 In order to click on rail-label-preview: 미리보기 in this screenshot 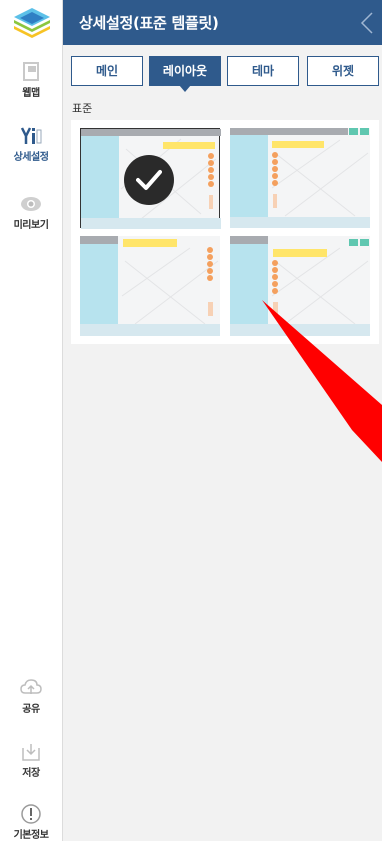, I will do `click(31, 225)`.